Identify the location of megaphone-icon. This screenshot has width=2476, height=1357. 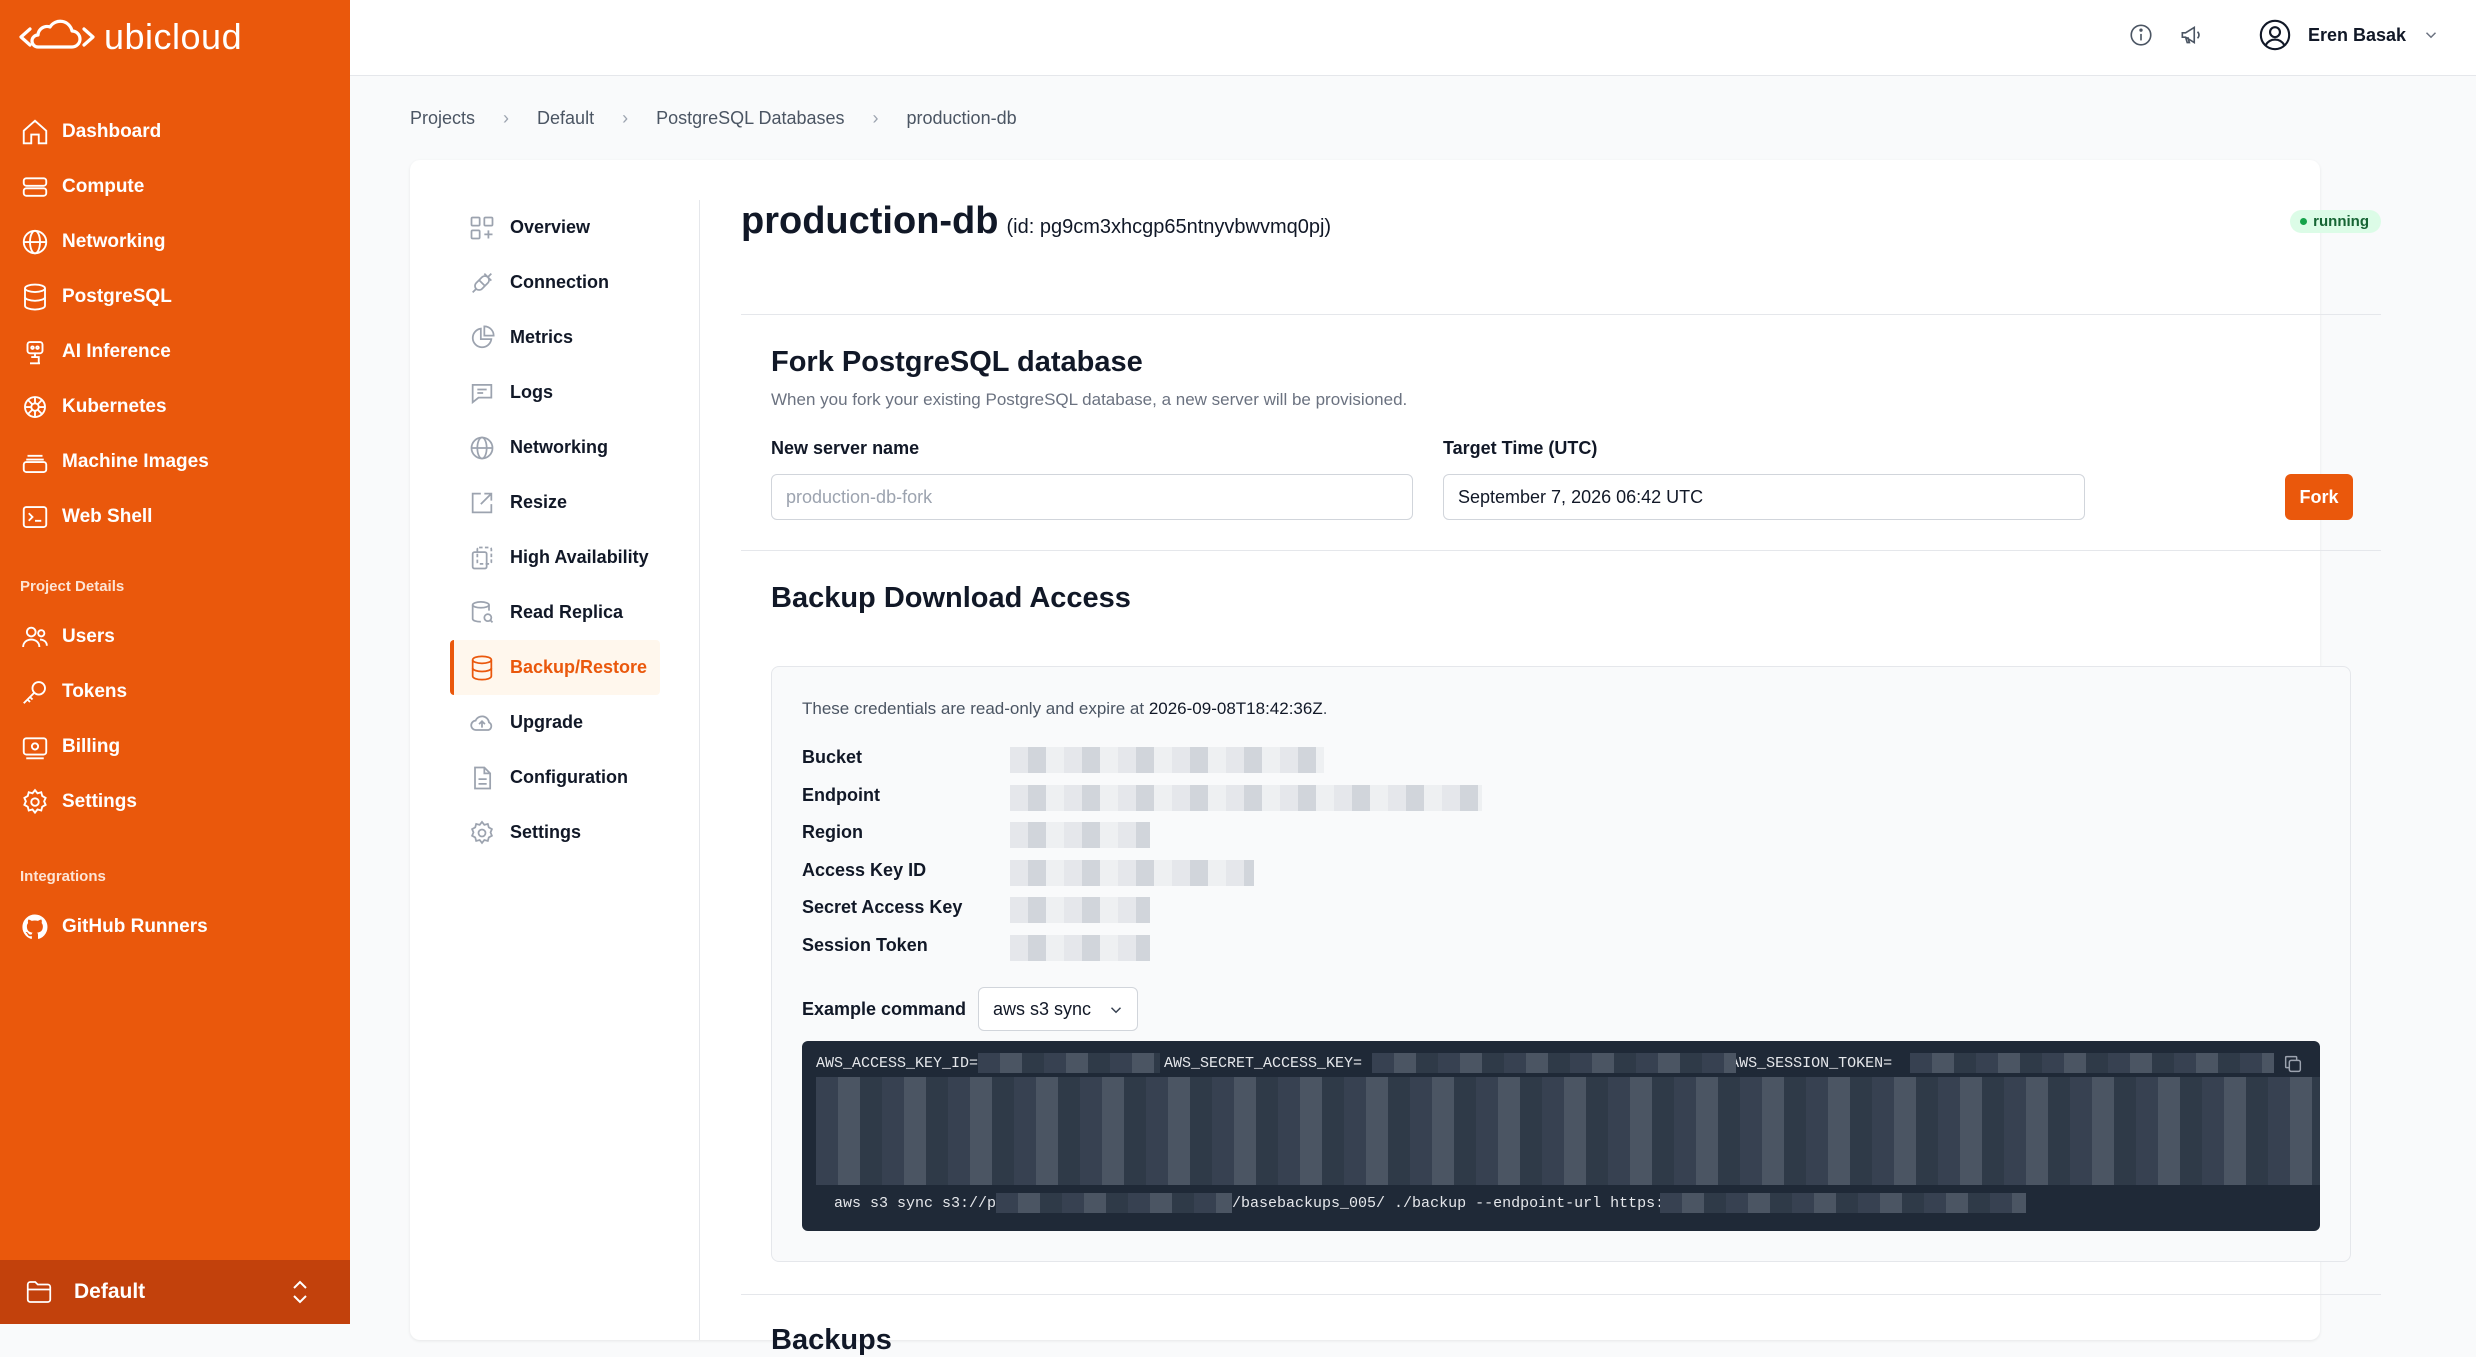
(2190, 35).